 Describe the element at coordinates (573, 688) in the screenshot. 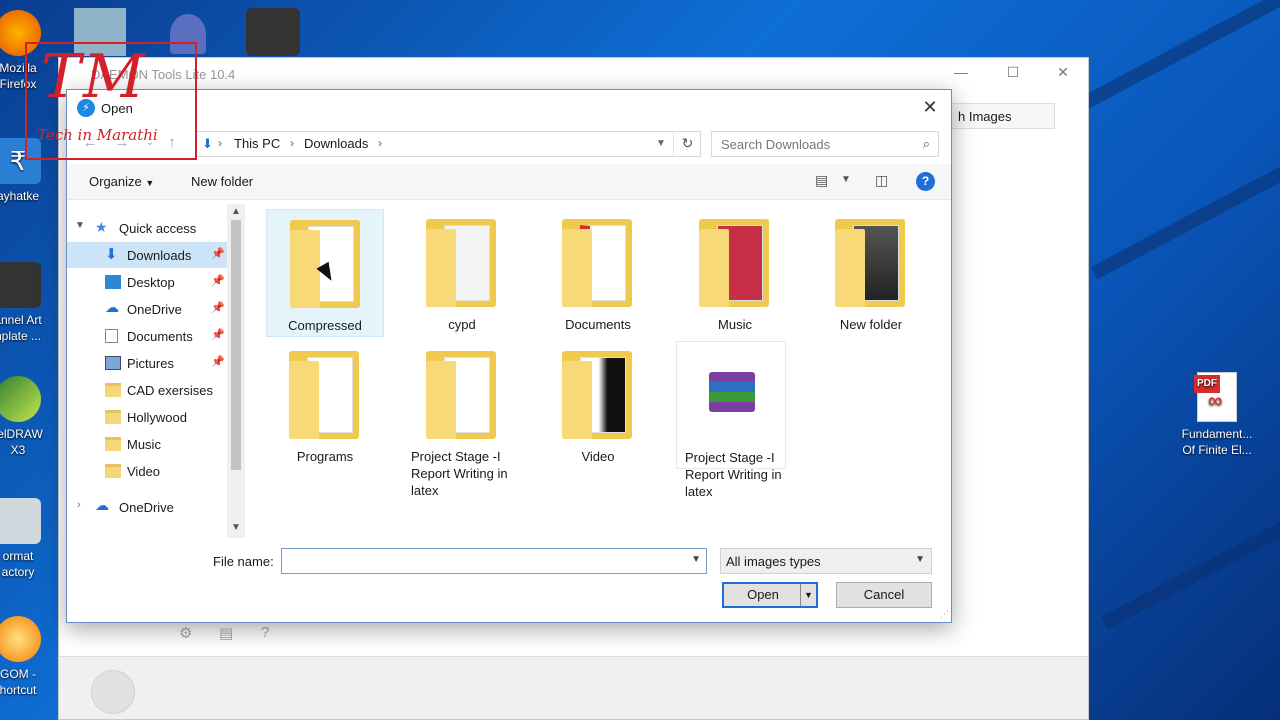

I see `drive-panel` at that location.